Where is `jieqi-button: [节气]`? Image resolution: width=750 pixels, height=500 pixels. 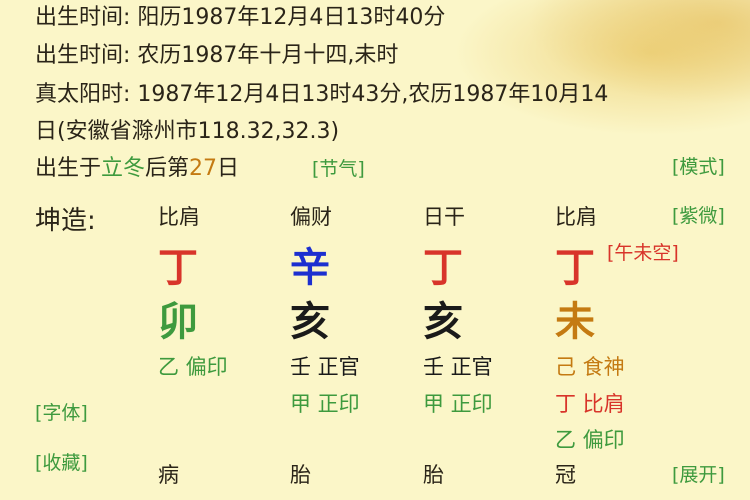
jieqi-button: [节气] is located at coordinates (338, 169).